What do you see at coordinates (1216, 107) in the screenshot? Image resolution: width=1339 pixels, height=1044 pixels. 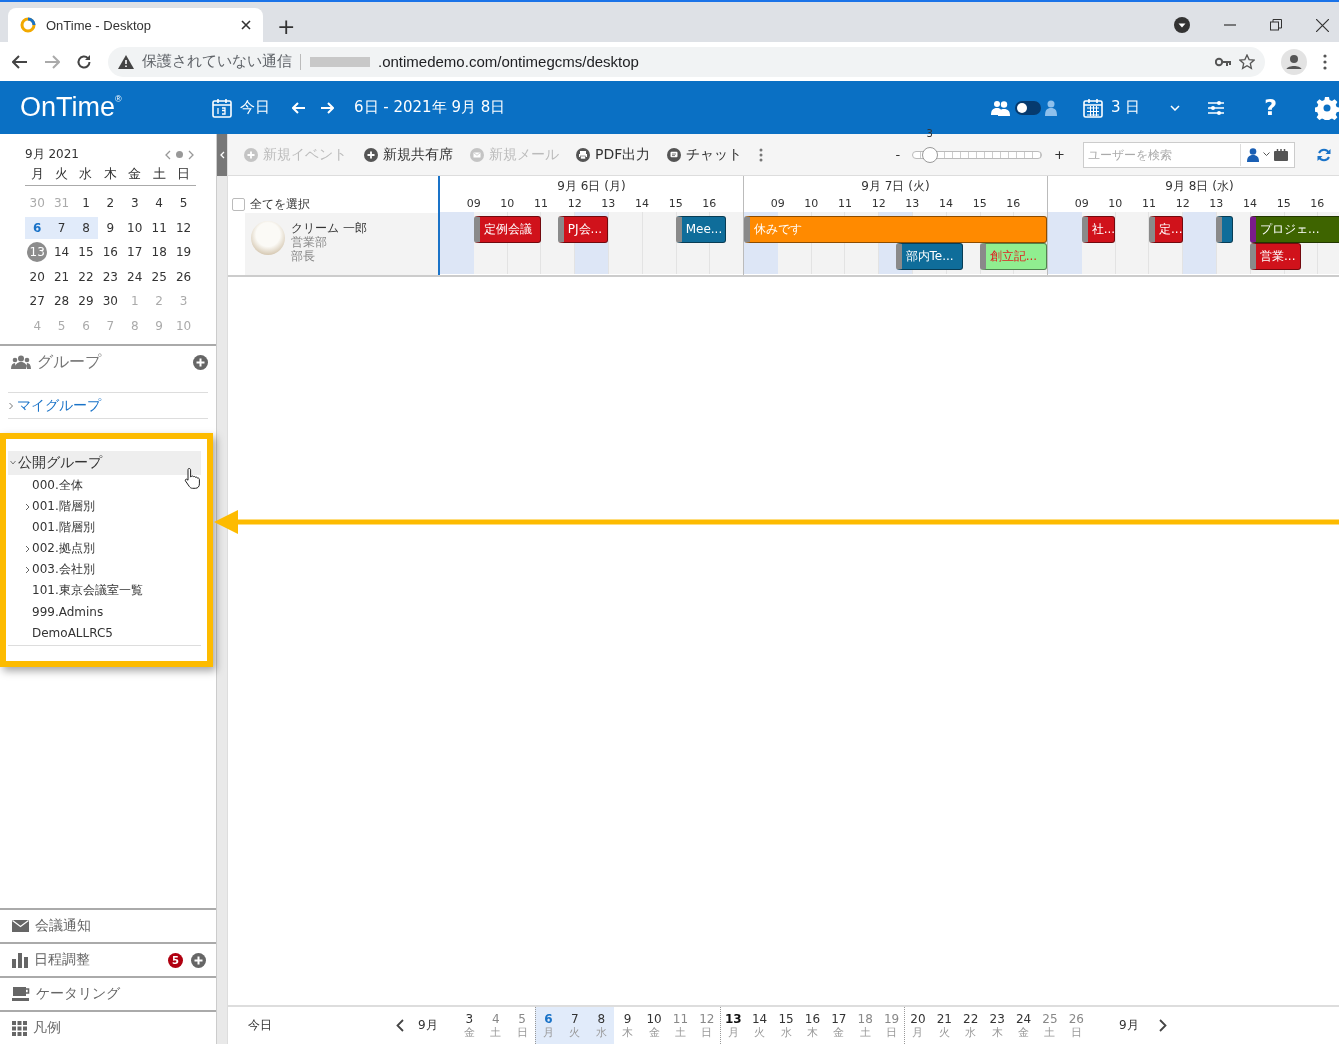 I see `sliders-icon` at bounding box center [1216, 107].